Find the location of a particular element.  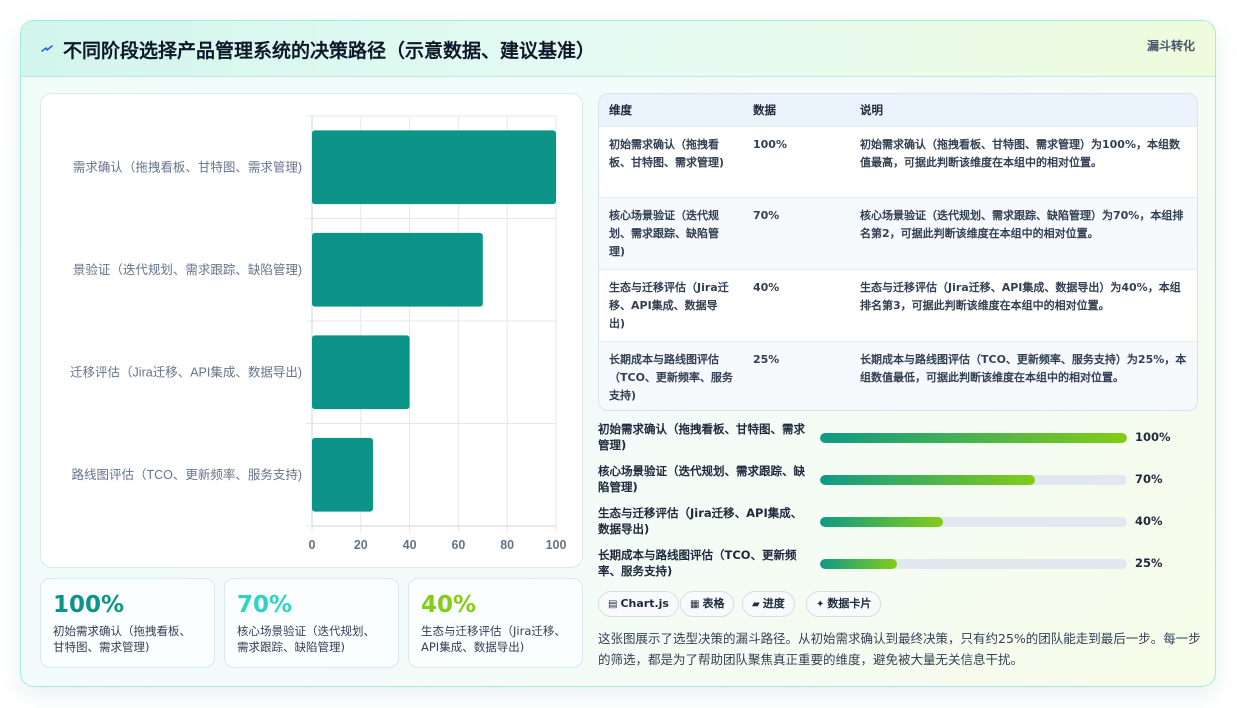

table-icon: ▦ is located at coordinates (695, 604).